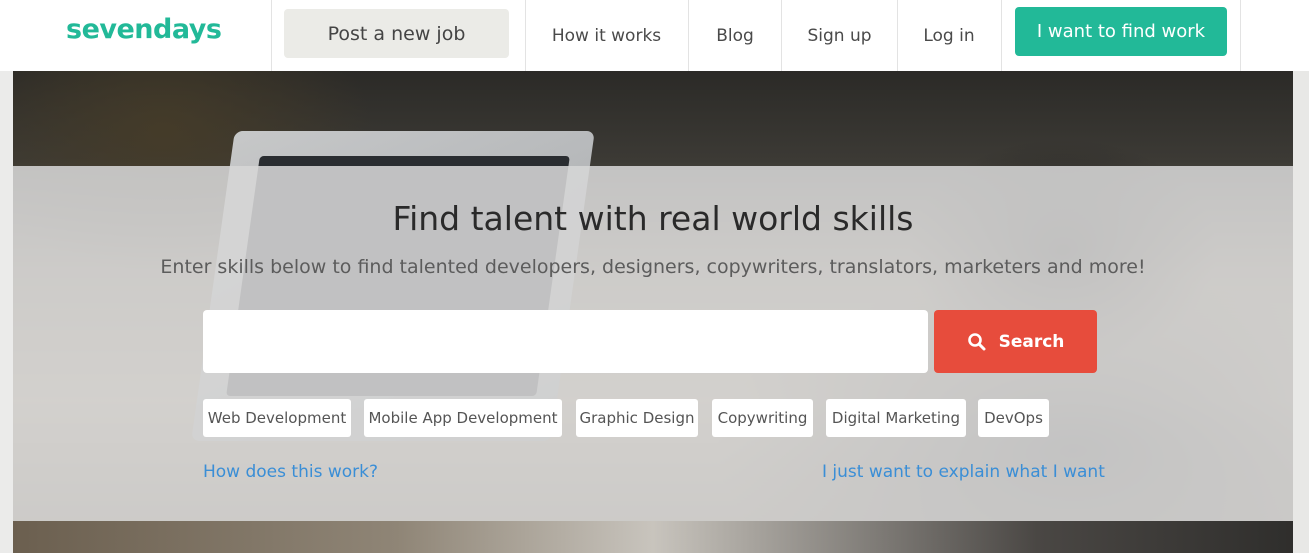 The width and height of the screenshot is (1309, 553). I want to click on how-does-this-work-link: How does this work?, so click(290, 472).